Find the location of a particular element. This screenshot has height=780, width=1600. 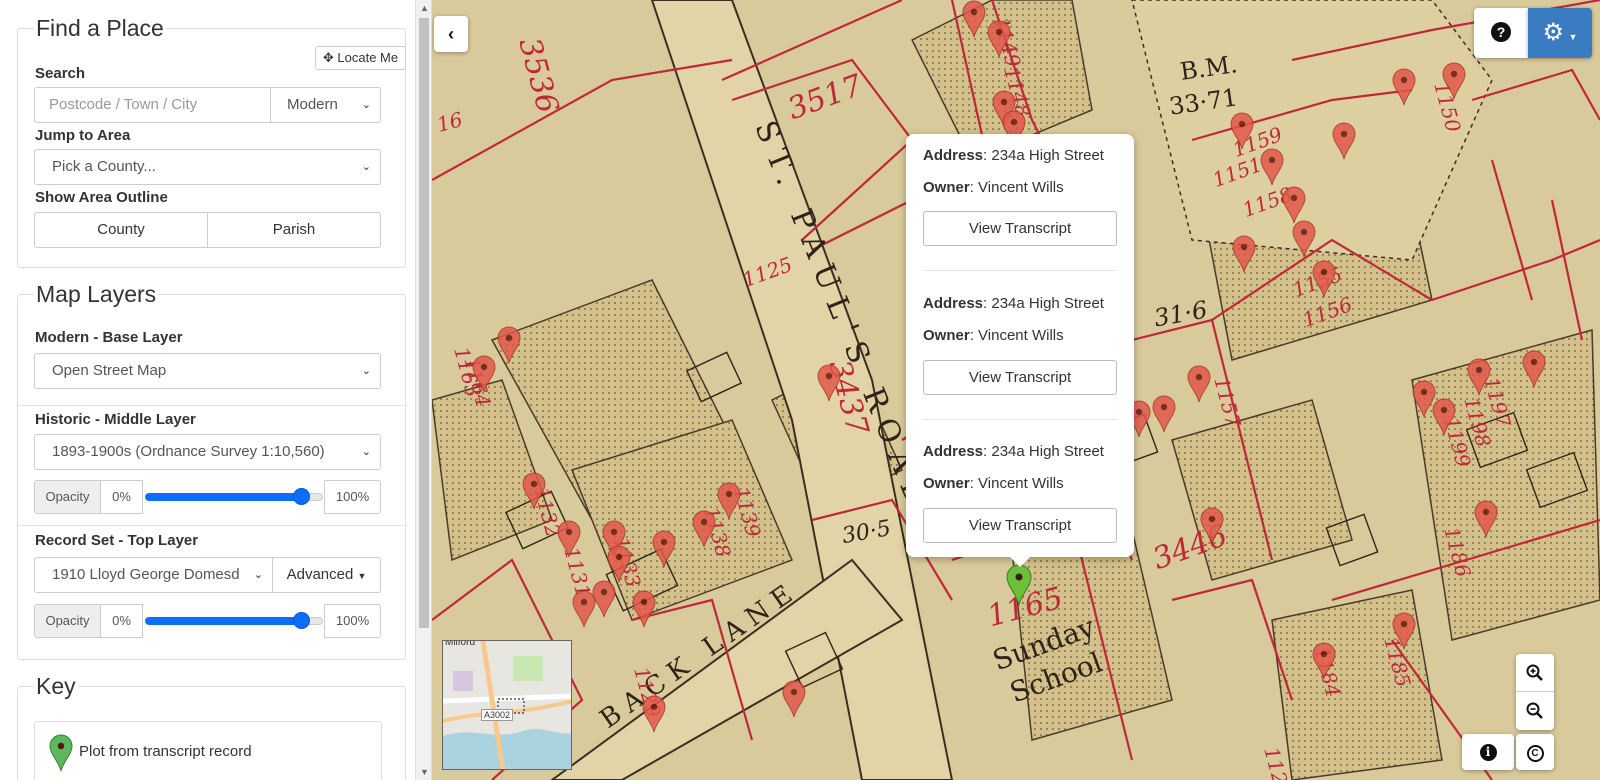

green-pin-icon is located at coordinates (61, 753).